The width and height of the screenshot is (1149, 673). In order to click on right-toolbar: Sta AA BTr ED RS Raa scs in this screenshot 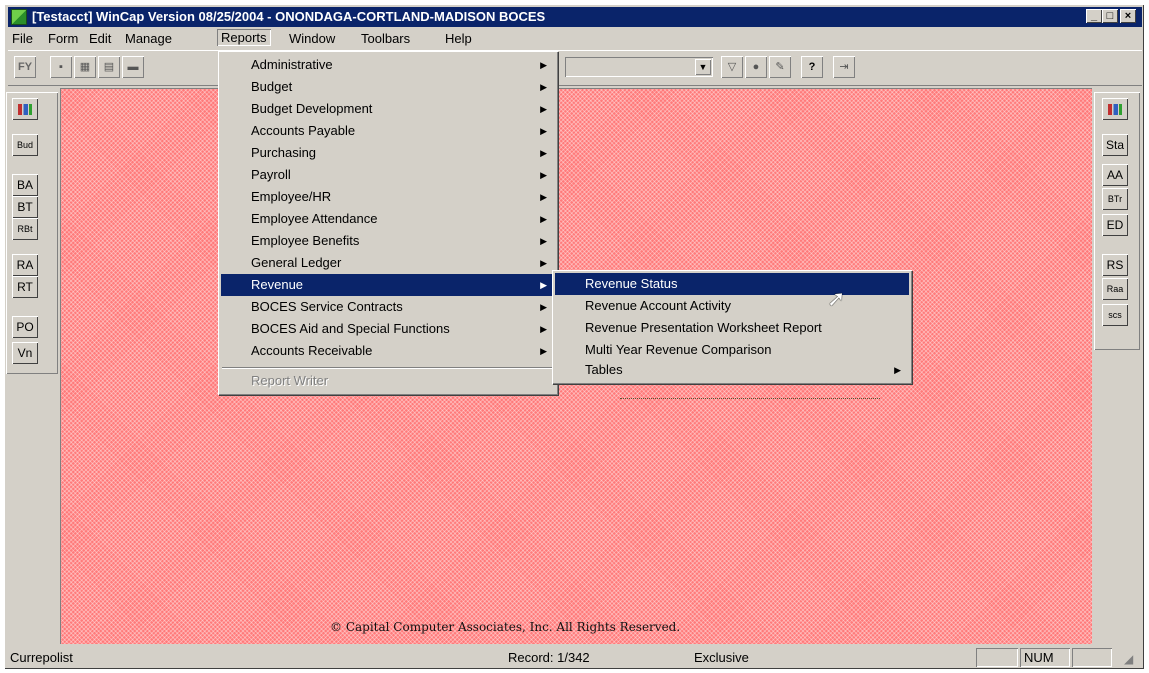, I will do `click(1117, 221)`.